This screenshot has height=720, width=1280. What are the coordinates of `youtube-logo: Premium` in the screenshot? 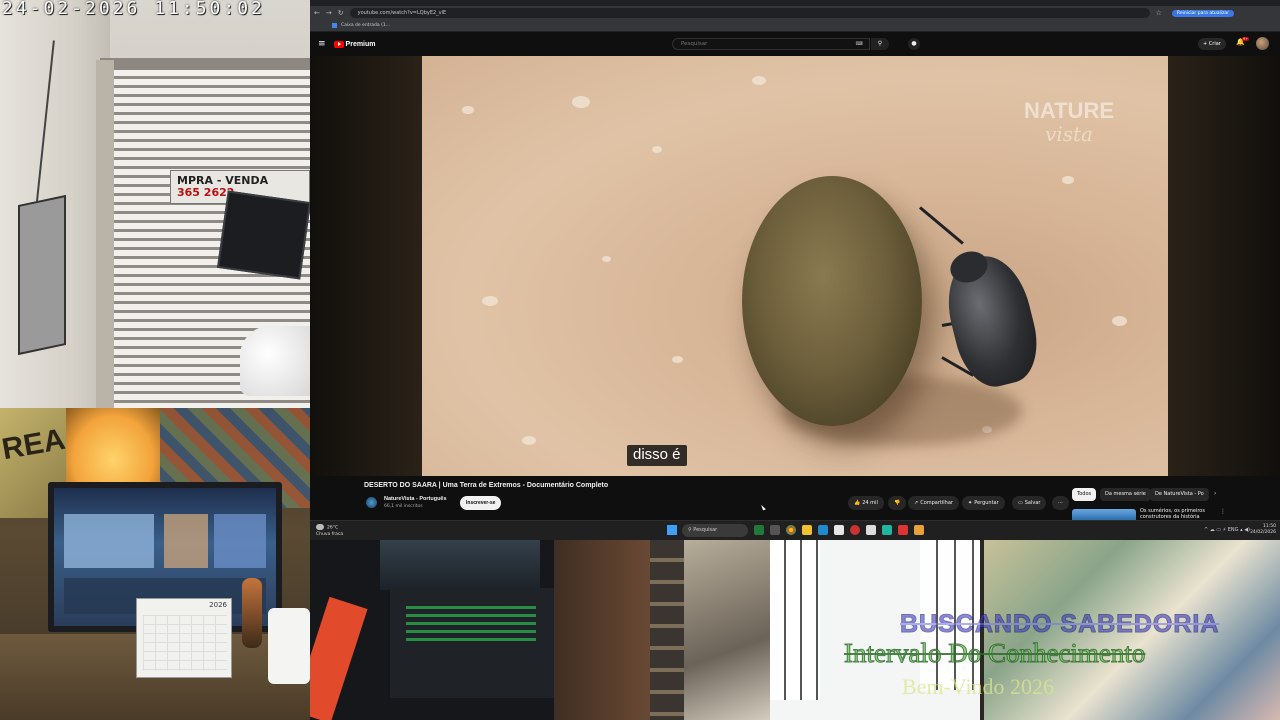 It's located at (354, 44).